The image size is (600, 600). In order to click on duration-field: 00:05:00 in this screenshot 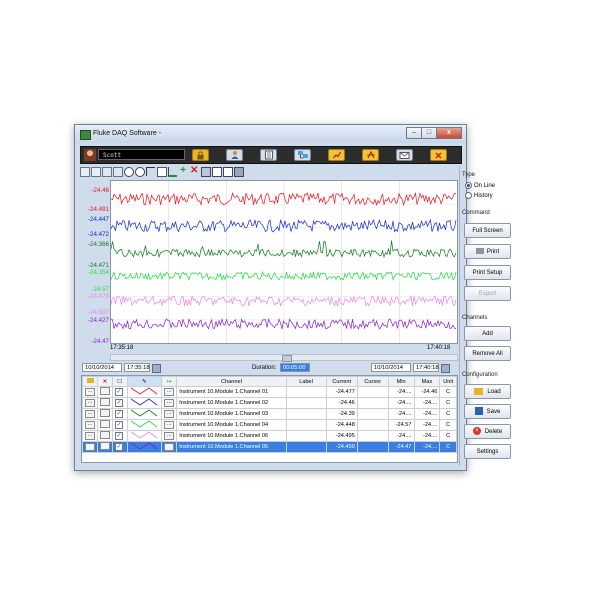, I will do `click(295, 367)`.